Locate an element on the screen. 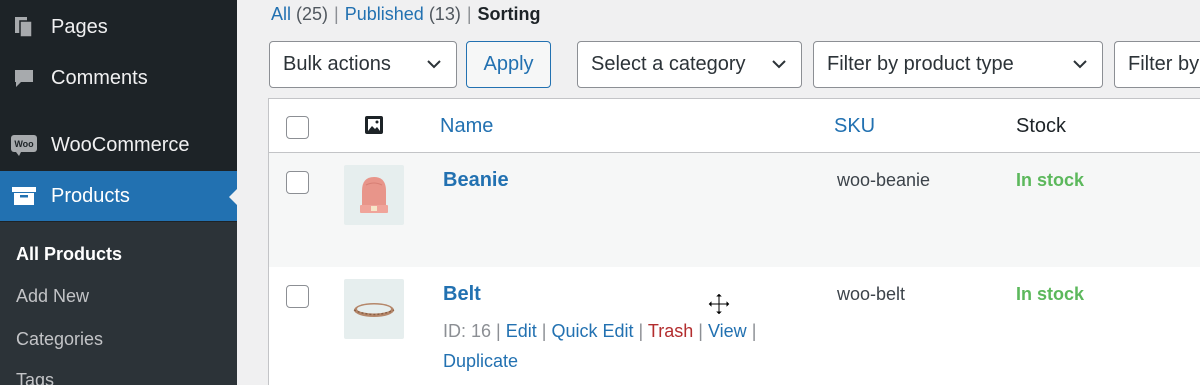 This screenshot has height=385, width=1200. beanie-image is located at coordinates (374, 195).